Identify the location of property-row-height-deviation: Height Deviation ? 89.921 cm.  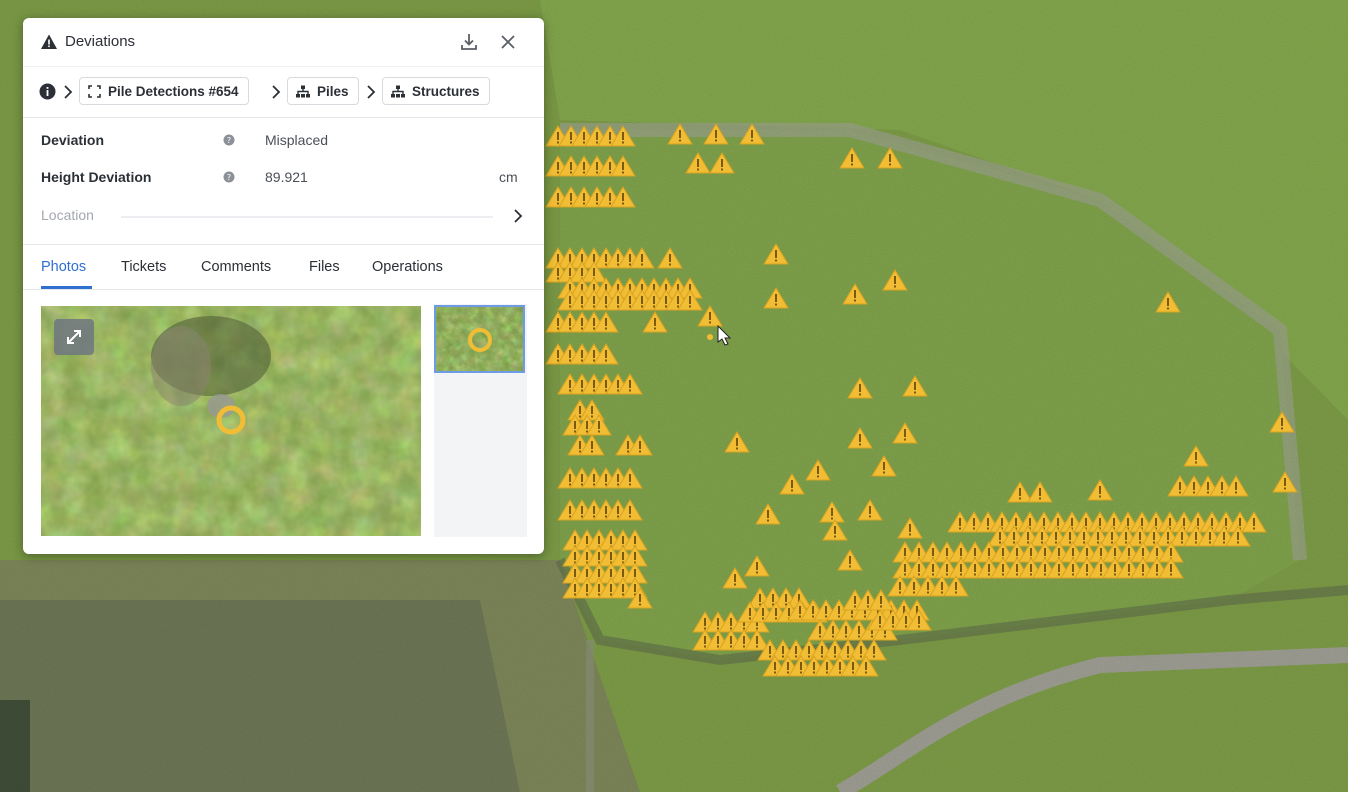
(283, 177).